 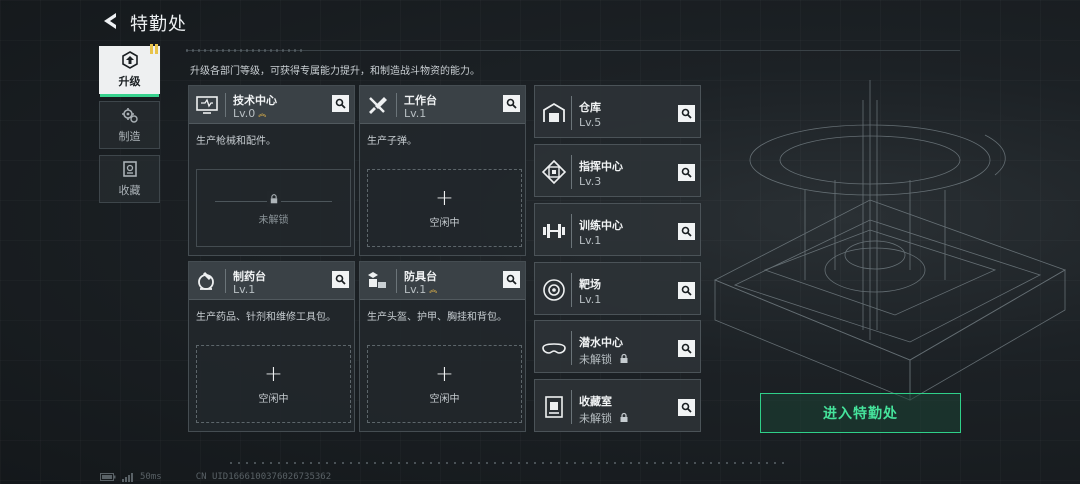 I want to click on enter-special-ops-button: 进入特勤处, so click(x=860, y=413).